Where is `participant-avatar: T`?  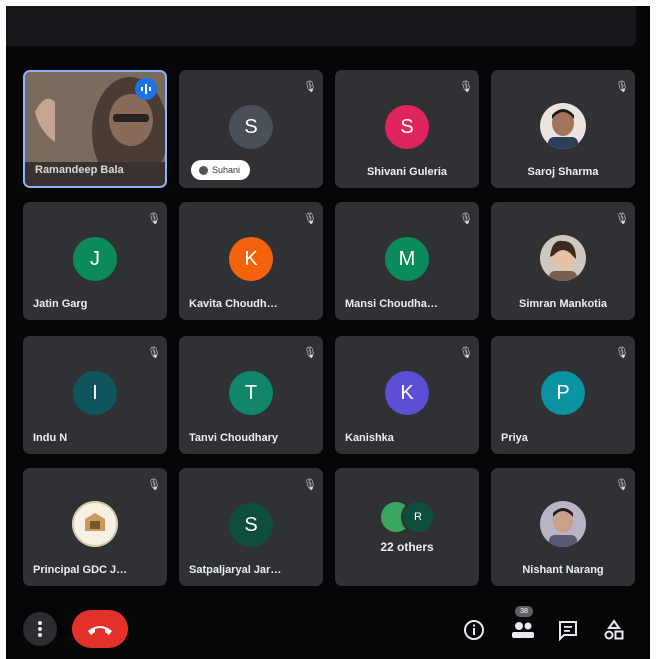 participant-avatar: T is located at coordinates (251, 393).